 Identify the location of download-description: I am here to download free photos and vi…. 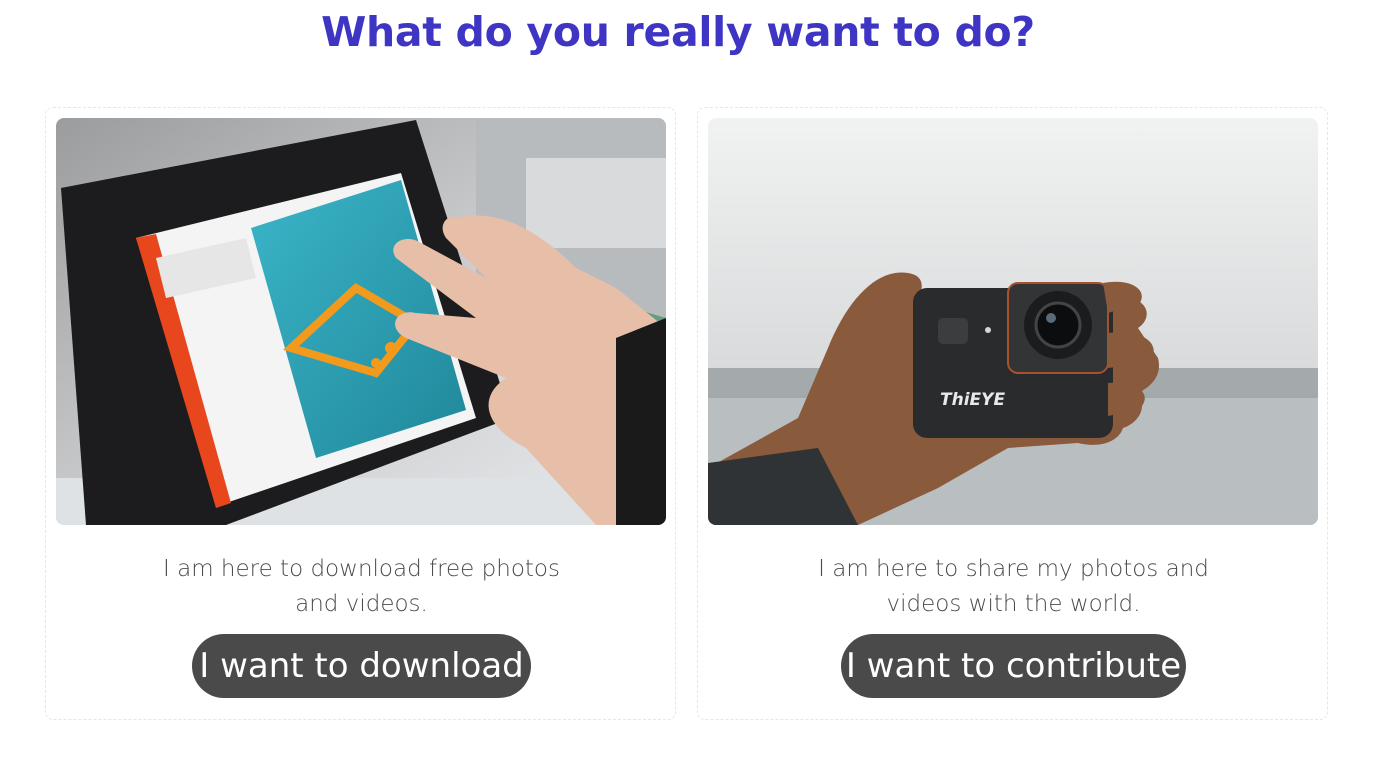
(361, 587).